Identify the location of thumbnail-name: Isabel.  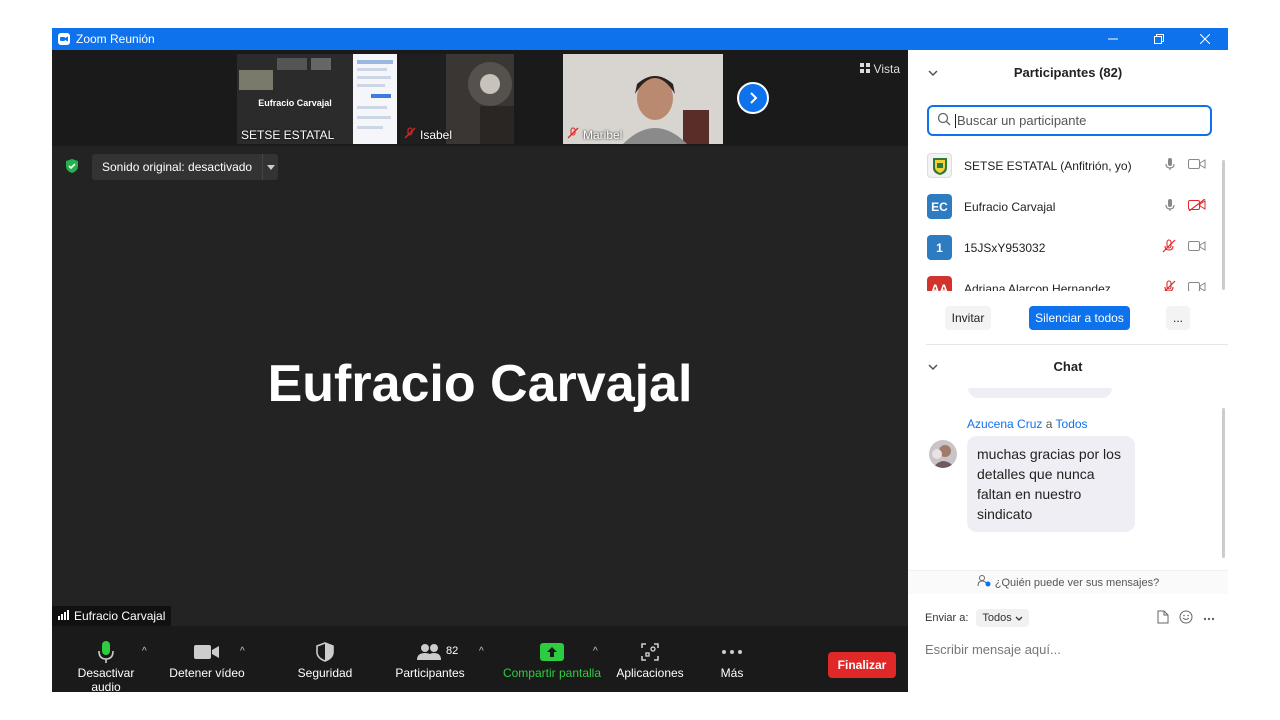
(428, 134).